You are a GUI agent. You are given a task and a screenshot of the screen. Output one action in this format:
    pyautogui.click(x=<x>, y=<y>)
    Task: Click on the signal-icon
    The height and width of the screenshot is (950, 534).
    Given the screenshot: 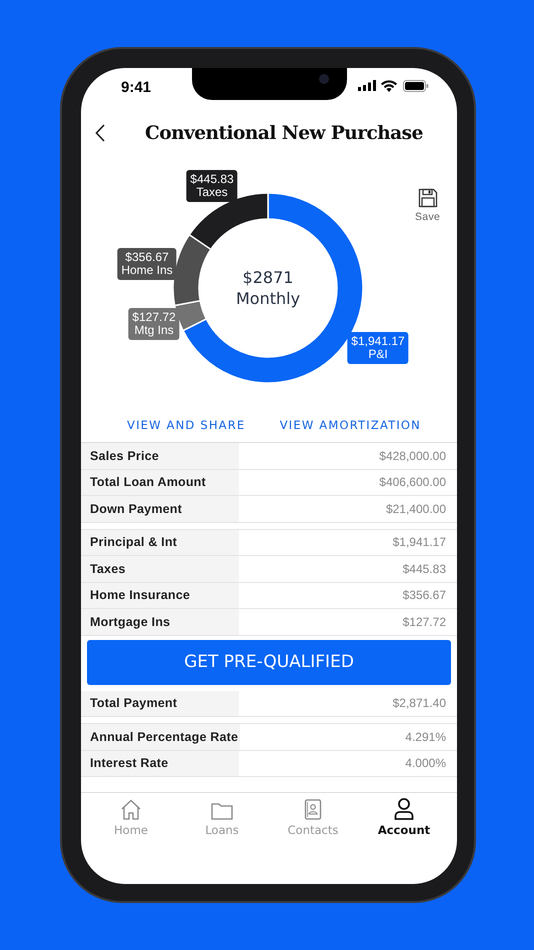 What is the action you would take?
    pyautogui.click(x=367, y=85)
    